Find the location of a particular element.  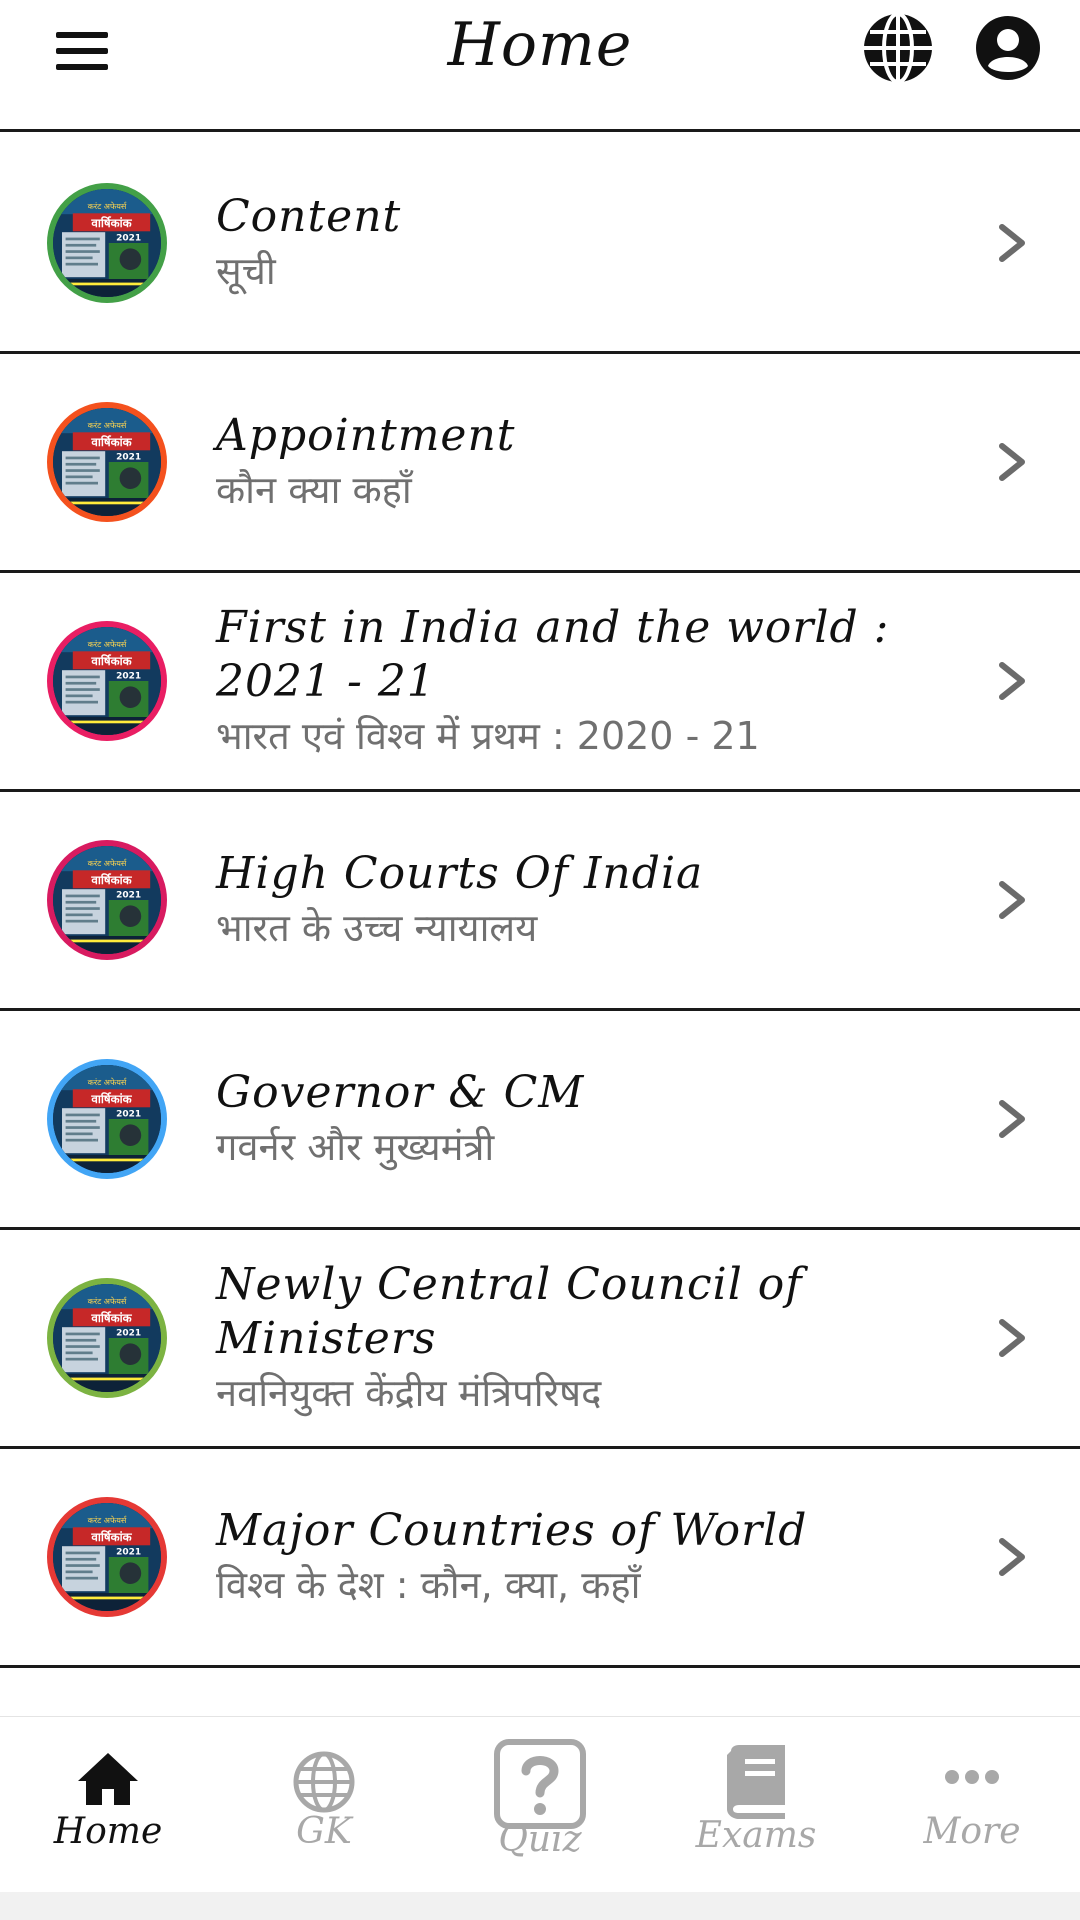

list-item-subtitle: कौन क्या कहाँ is located at coordinates (314, 490).